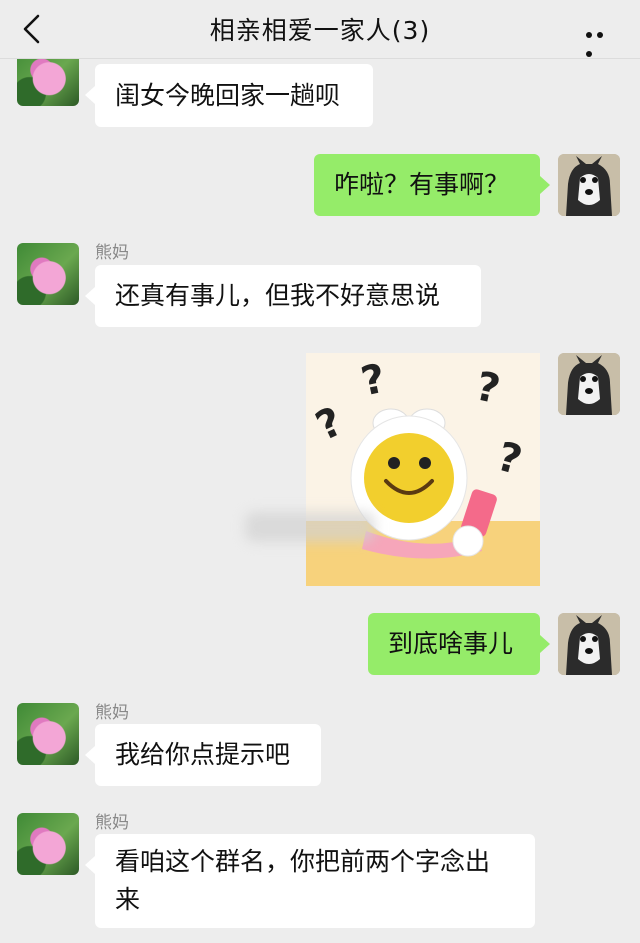 Image resolution: width=640 pixels, height=943 pixels. Describe the element at coordinates (423, 469) in the screenshot. I see `confused-smiley-phone-sticker: ? ? ? ?` at that location.